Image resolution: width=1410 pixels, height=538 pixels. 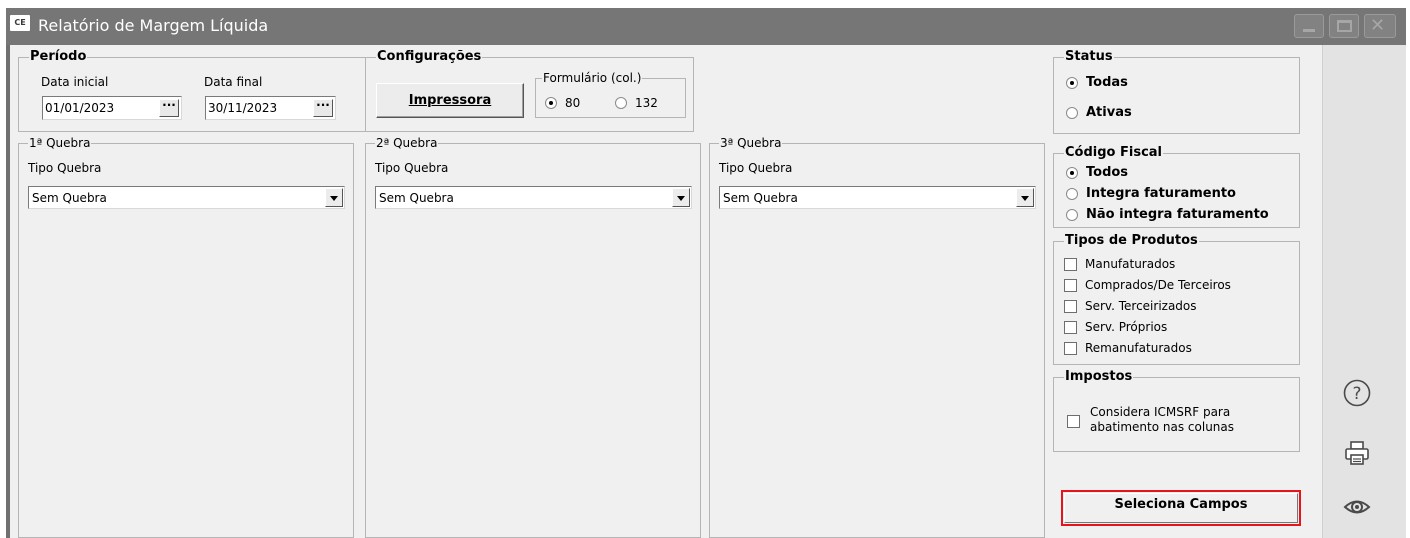 What do you see at coordinates (1070, 264) in the screenshot?
I see `manufaturados-checkbox` at bounding box center [1070, 264].